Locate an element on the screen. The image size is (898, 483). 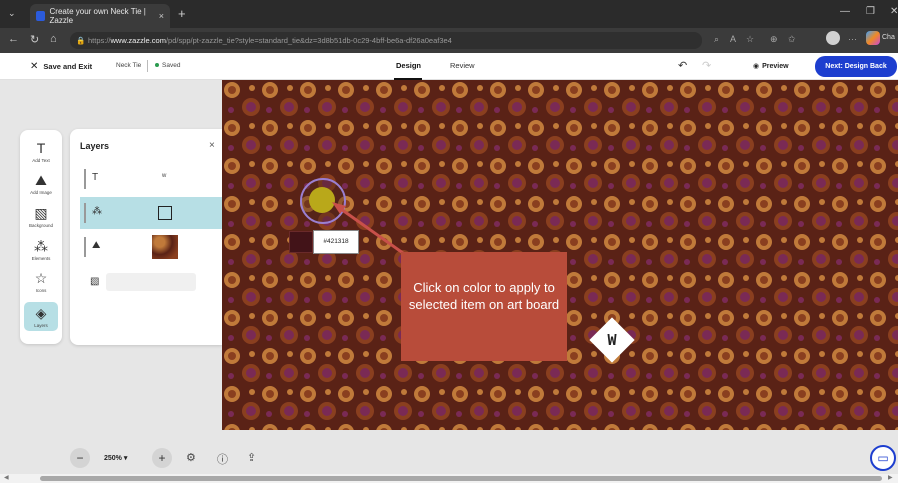
monogram-letter: W is located at coordinates (612, 340).